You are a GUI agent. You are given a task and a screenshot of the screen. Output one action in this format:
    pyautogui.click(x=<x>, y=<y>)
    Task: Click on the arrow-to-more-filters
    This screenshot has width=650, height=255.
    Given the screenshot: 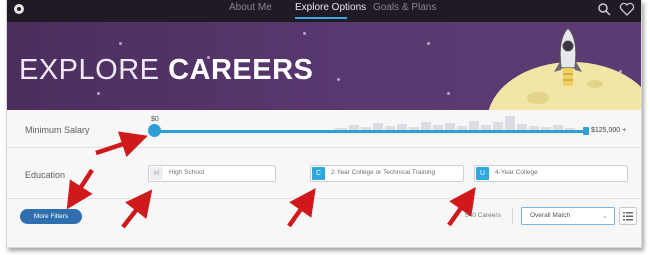 What is the action you would take?
    pyautogui.click(x=80, y=189)
    